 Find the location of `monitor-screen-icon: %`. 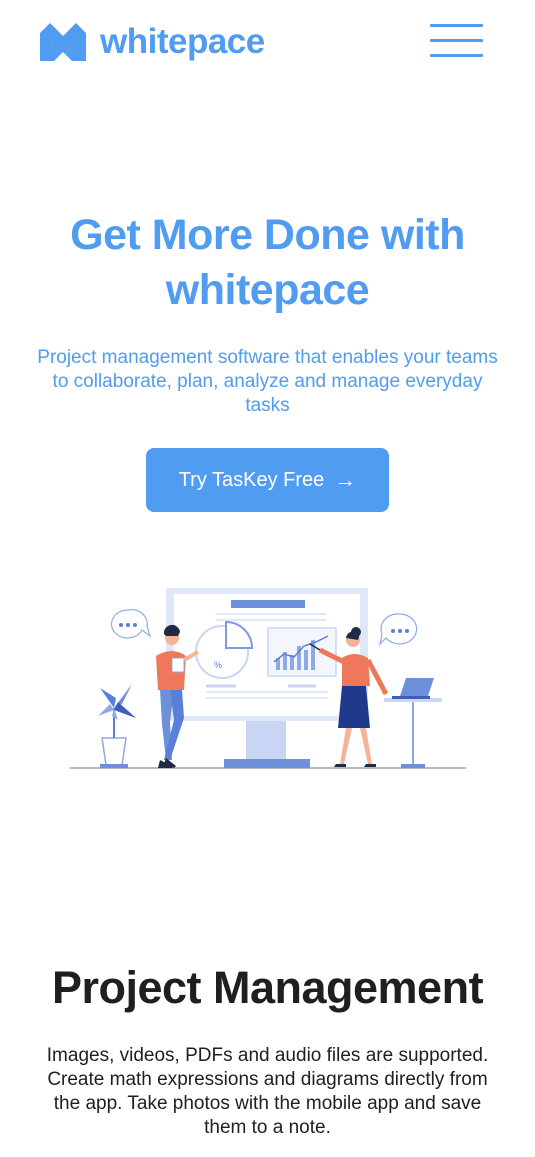

monitor-screen-icon: % is located at coordinates (267, 678).